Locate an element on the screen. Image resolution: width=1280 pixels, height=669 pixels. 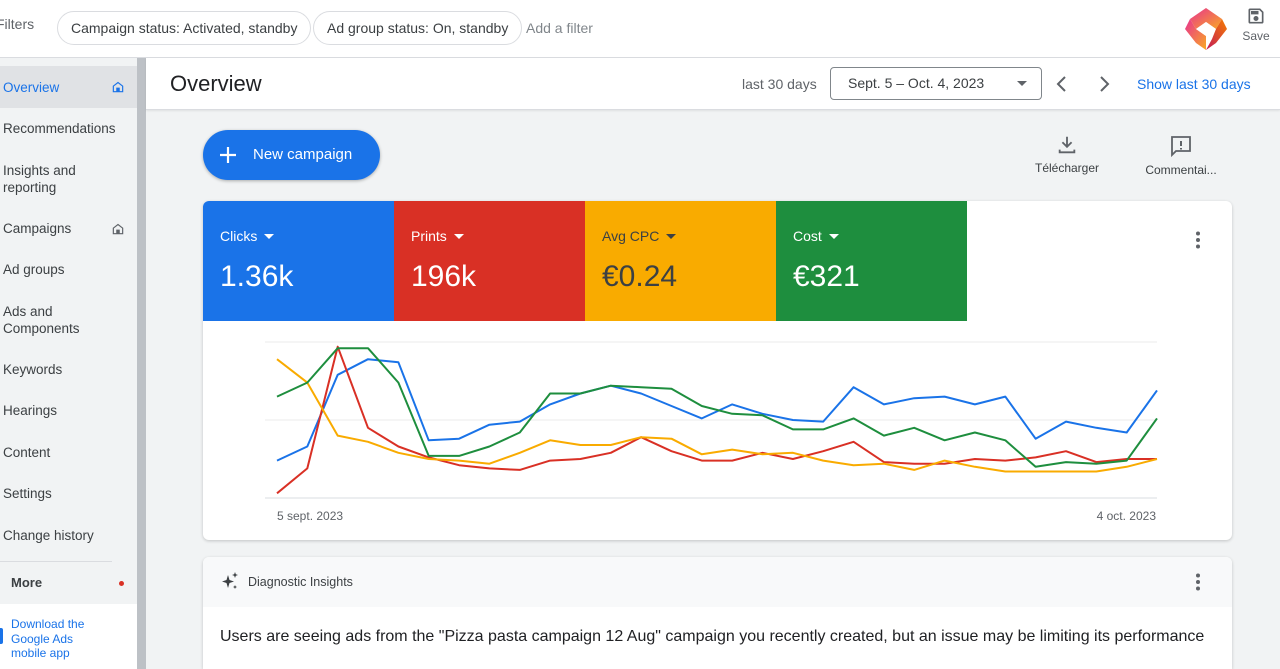
sidebar-item-settings: Settings is located at coordinates (68, 493).